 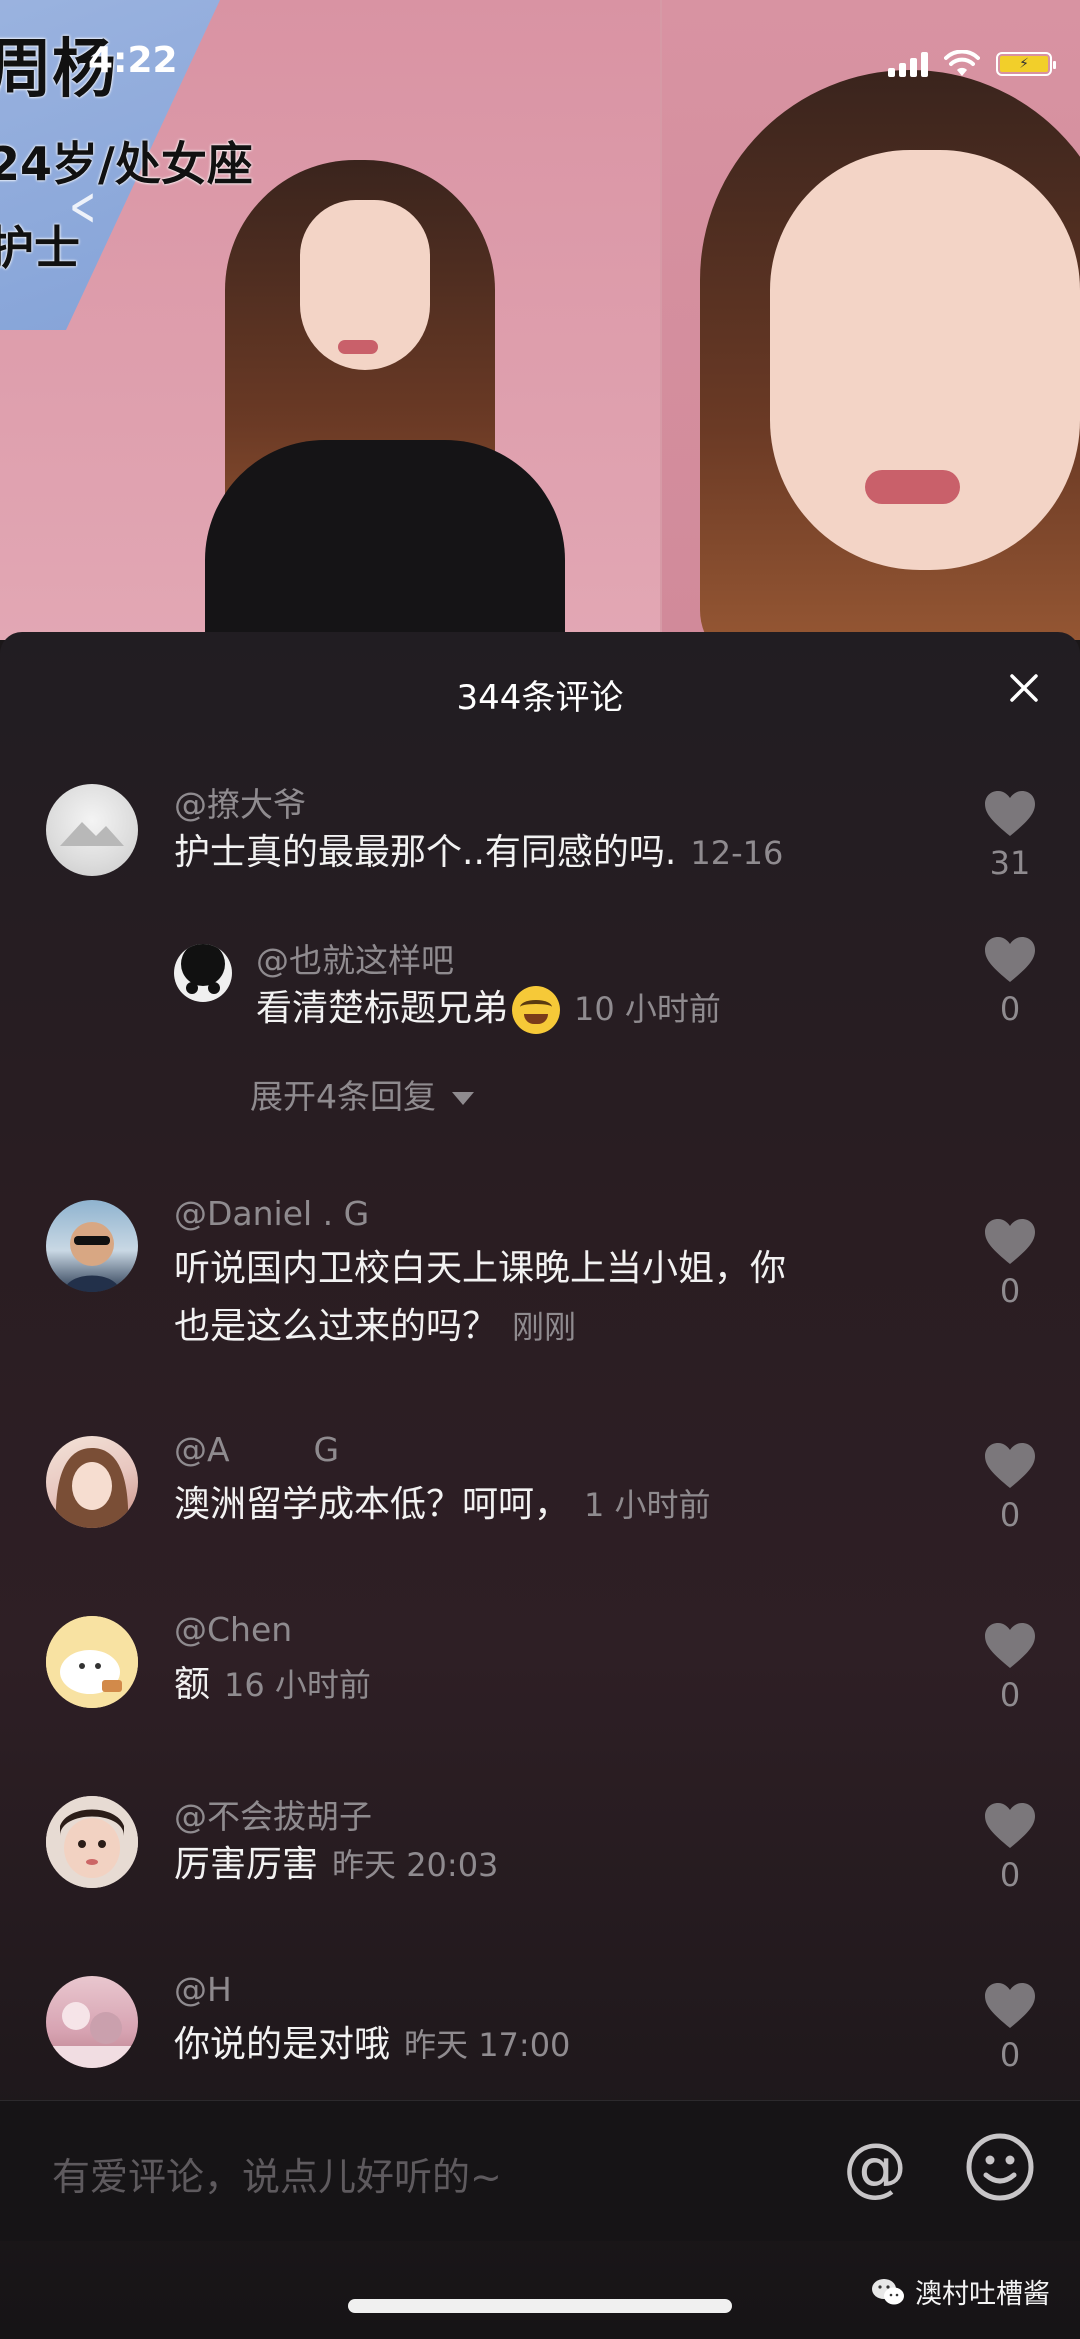 I want to click on closeup-face, so click(x=925, y=360).